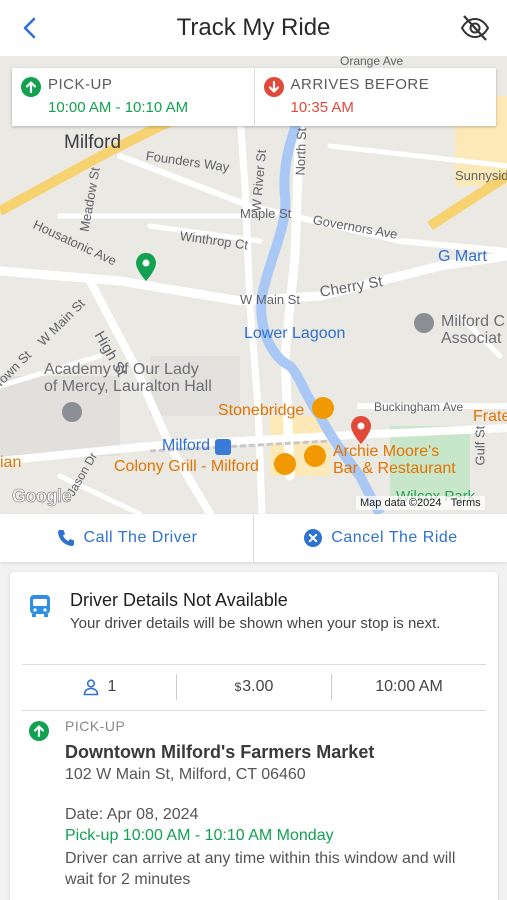  Describe the element at coordinates (360, 84) in the screenshot. I see `arrive-caption: ARRIVES BEFORE` at that location.